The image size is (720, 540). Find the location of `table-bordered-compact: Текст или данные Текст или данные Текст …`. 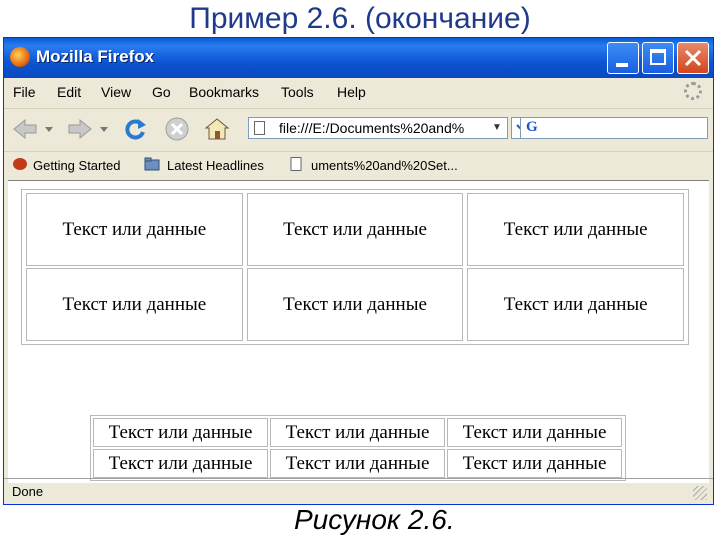

table-bordered-compact: Текст или данные Текст или данные Текст … is located at coordinates (358, 448).